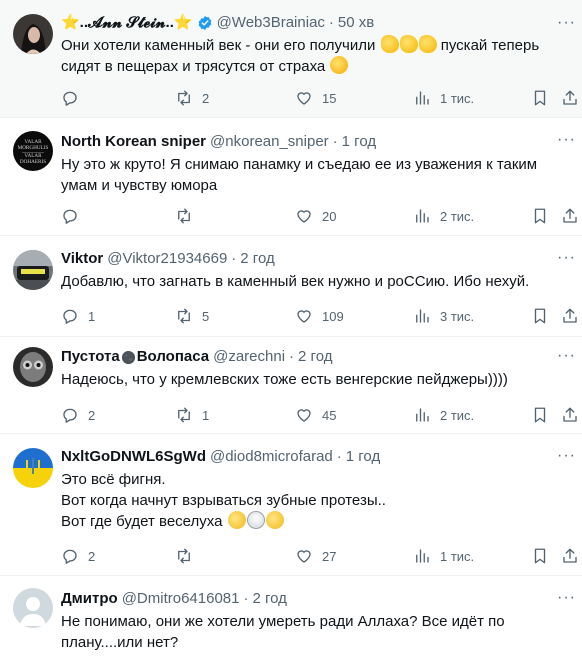  Describe the element at coordinates (92, 415) in the screenshot. I see `reply-count: 2` at that location.